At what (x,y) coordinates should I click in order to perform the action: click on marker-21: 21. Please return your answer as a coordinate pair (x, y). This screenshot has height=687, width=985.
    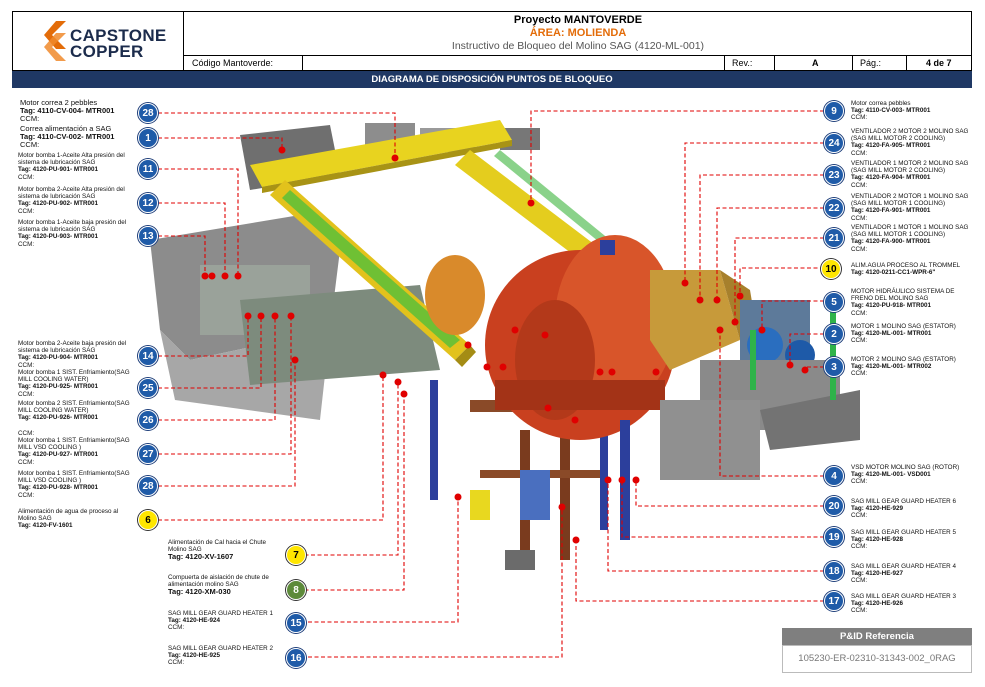
    Looking at the image, I should click on (834, 238).